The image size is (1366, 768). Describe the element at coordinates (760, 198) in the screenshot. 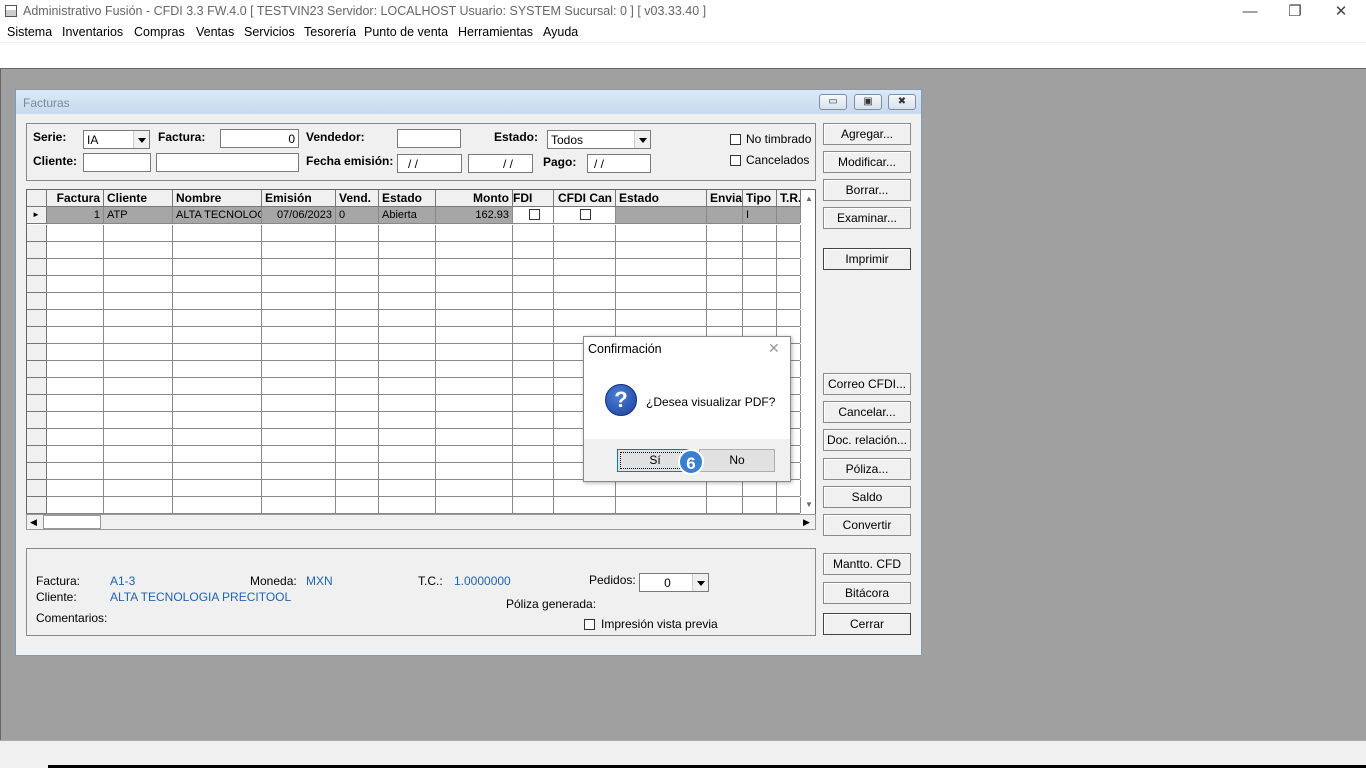

I see `header-tipo: Tipo` at that location.